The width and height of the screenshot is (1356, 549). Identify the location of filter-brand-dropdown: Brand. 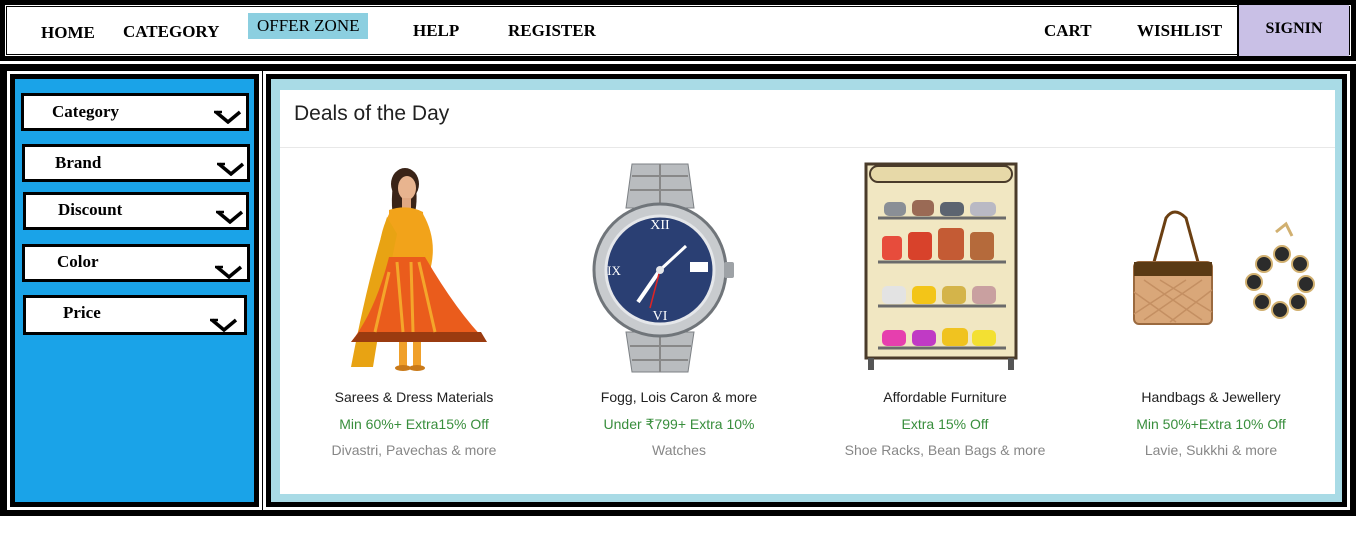
(136, 163).